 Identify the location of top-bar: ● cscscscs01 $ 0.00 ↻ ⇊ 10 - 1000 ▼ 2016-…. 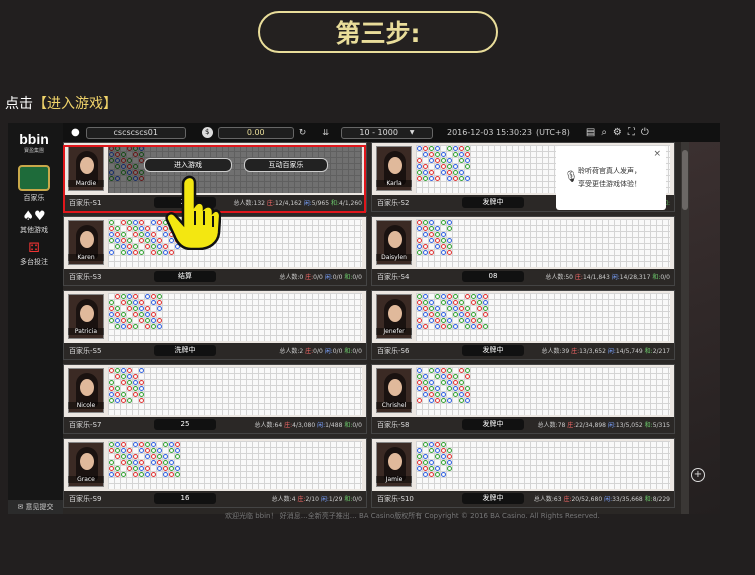
(391, 132).